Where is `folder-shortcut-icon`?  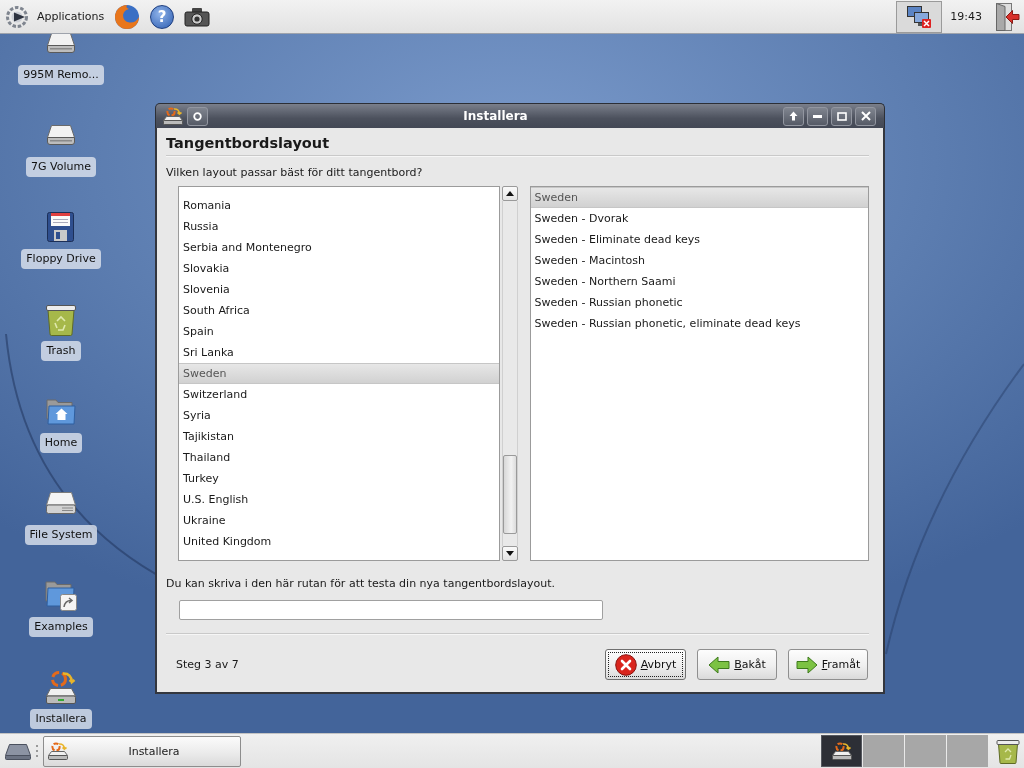 folder-shortcut-icon is located at coordinates (61, 595).